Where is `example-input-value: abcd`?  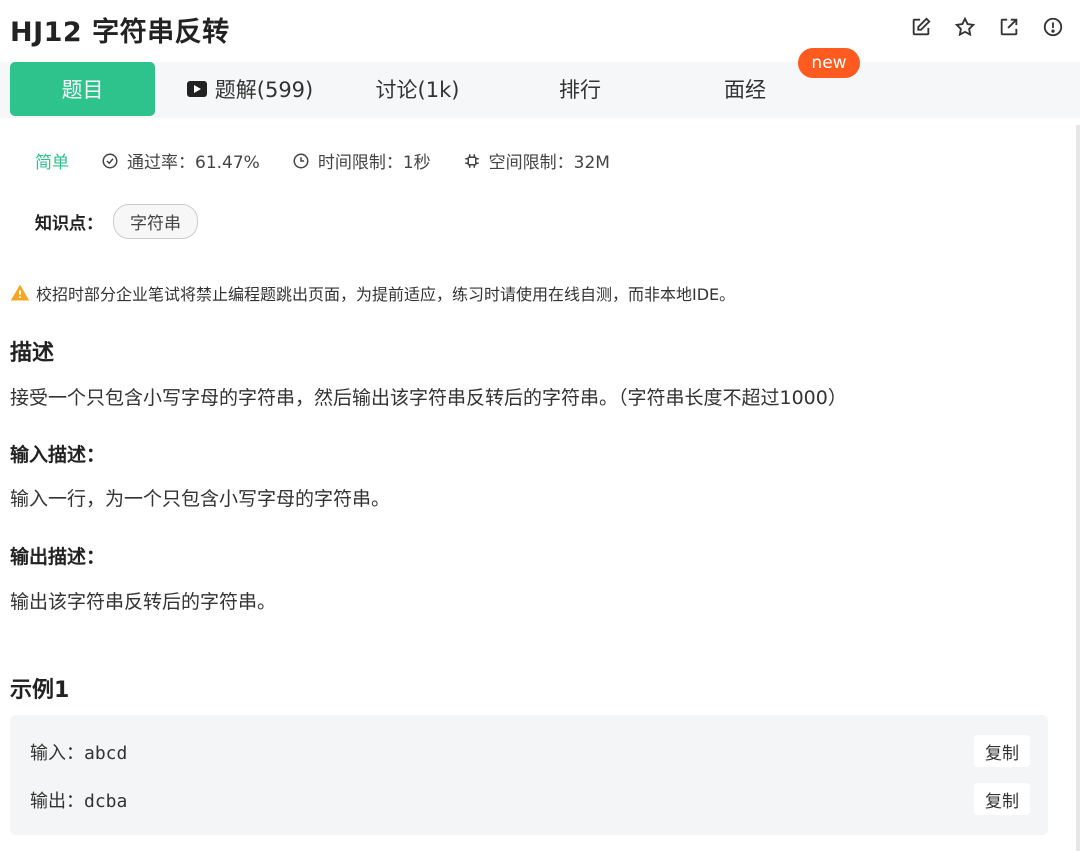
example-input-value: abcd is located at coordinates (106, 753).